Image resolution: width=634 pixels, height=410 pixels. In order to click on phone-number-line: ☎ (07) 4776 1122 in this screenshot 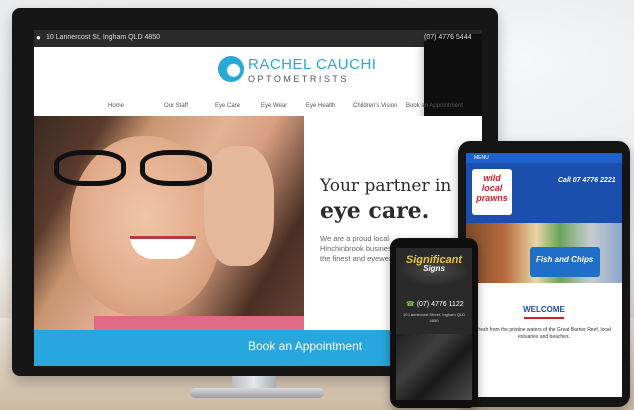, I will do `click(435, 304)`.